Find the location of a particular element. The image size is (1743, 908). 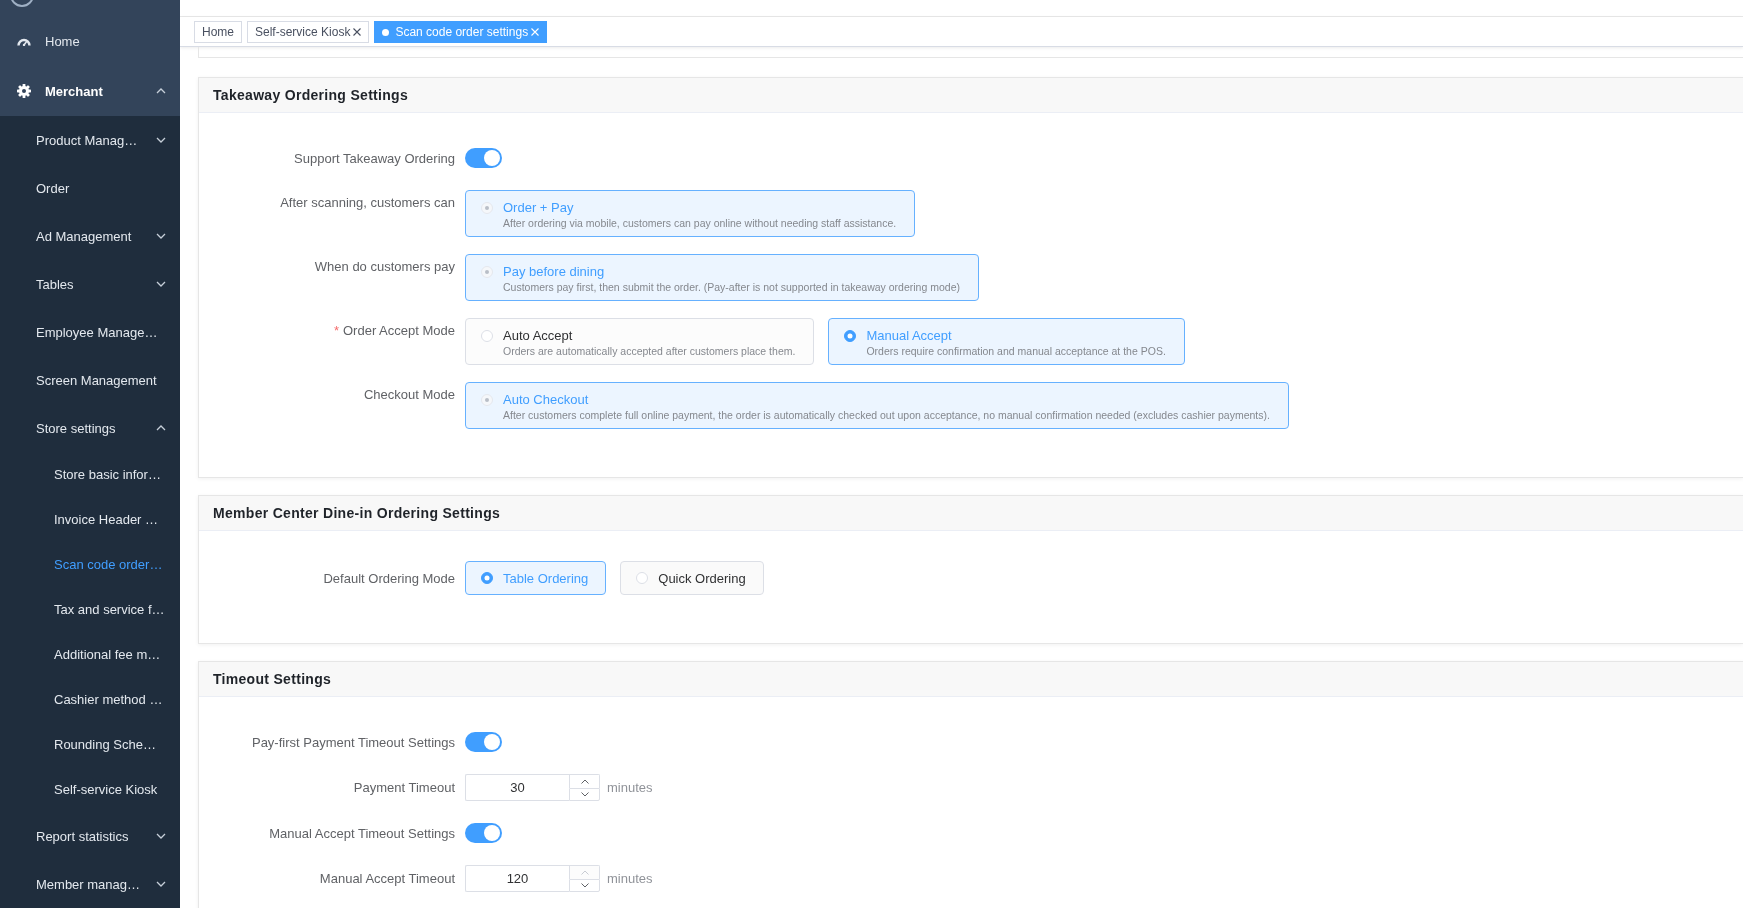

menu-item: Screen Management is located at coordinates (90, 380).